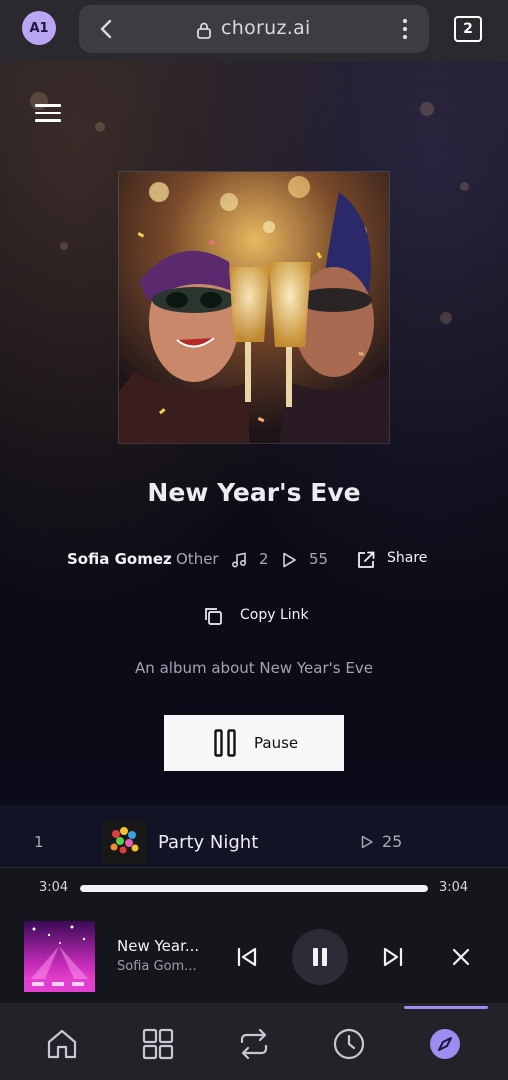 This screenshot has height=1080, width=508. What do you see at coordinates (39, 842) in the screenshot?
I see `track-number: 1` at bounding box center [39, 842].